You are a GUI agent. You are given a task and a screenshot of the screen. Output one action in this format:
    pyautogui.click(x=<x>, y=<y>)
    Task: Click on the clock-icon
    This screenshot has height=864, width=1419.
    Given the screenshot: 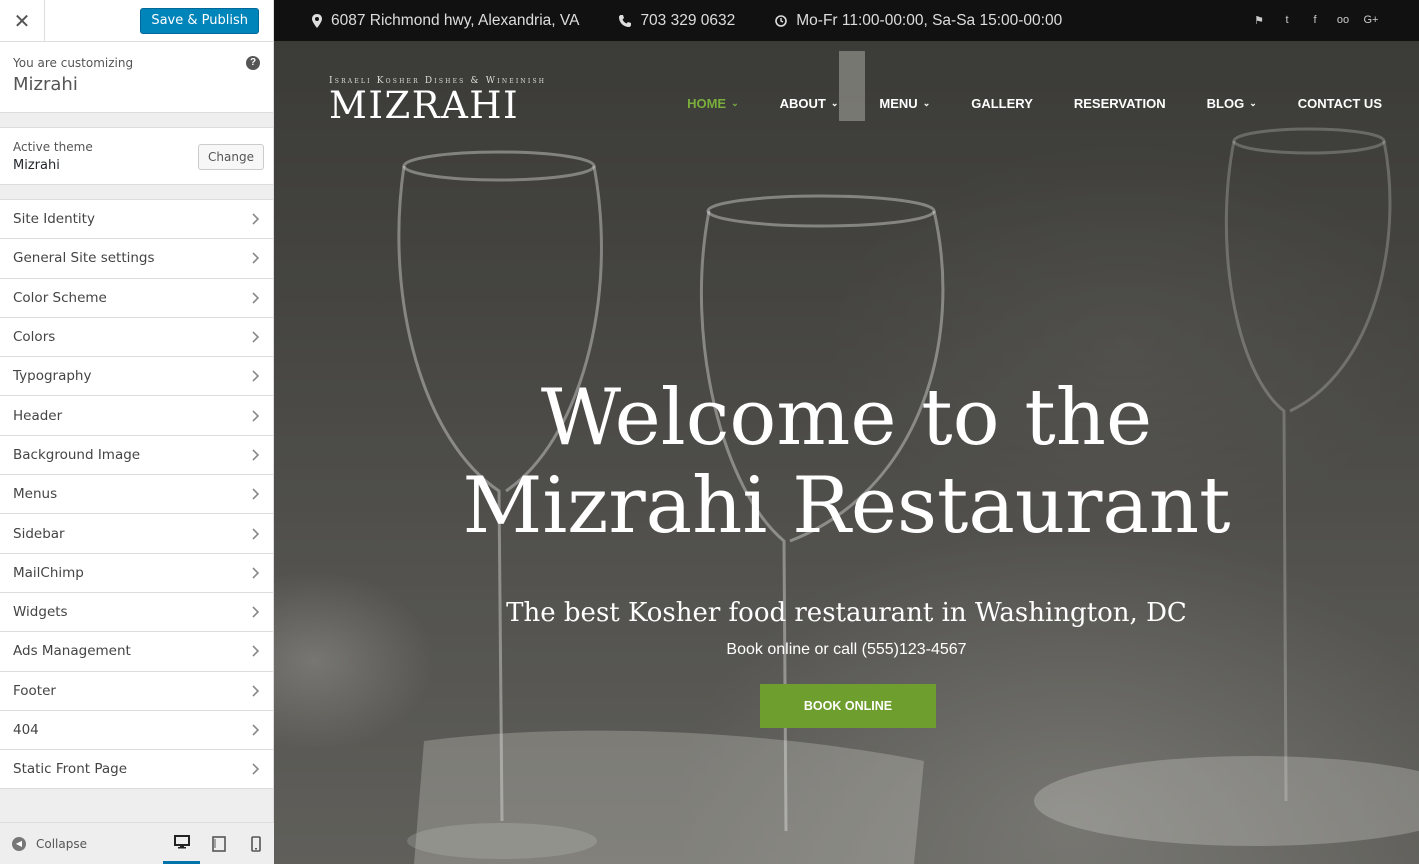 What is the action you would take?
    pyautogui.click(x=781, y=20)
    